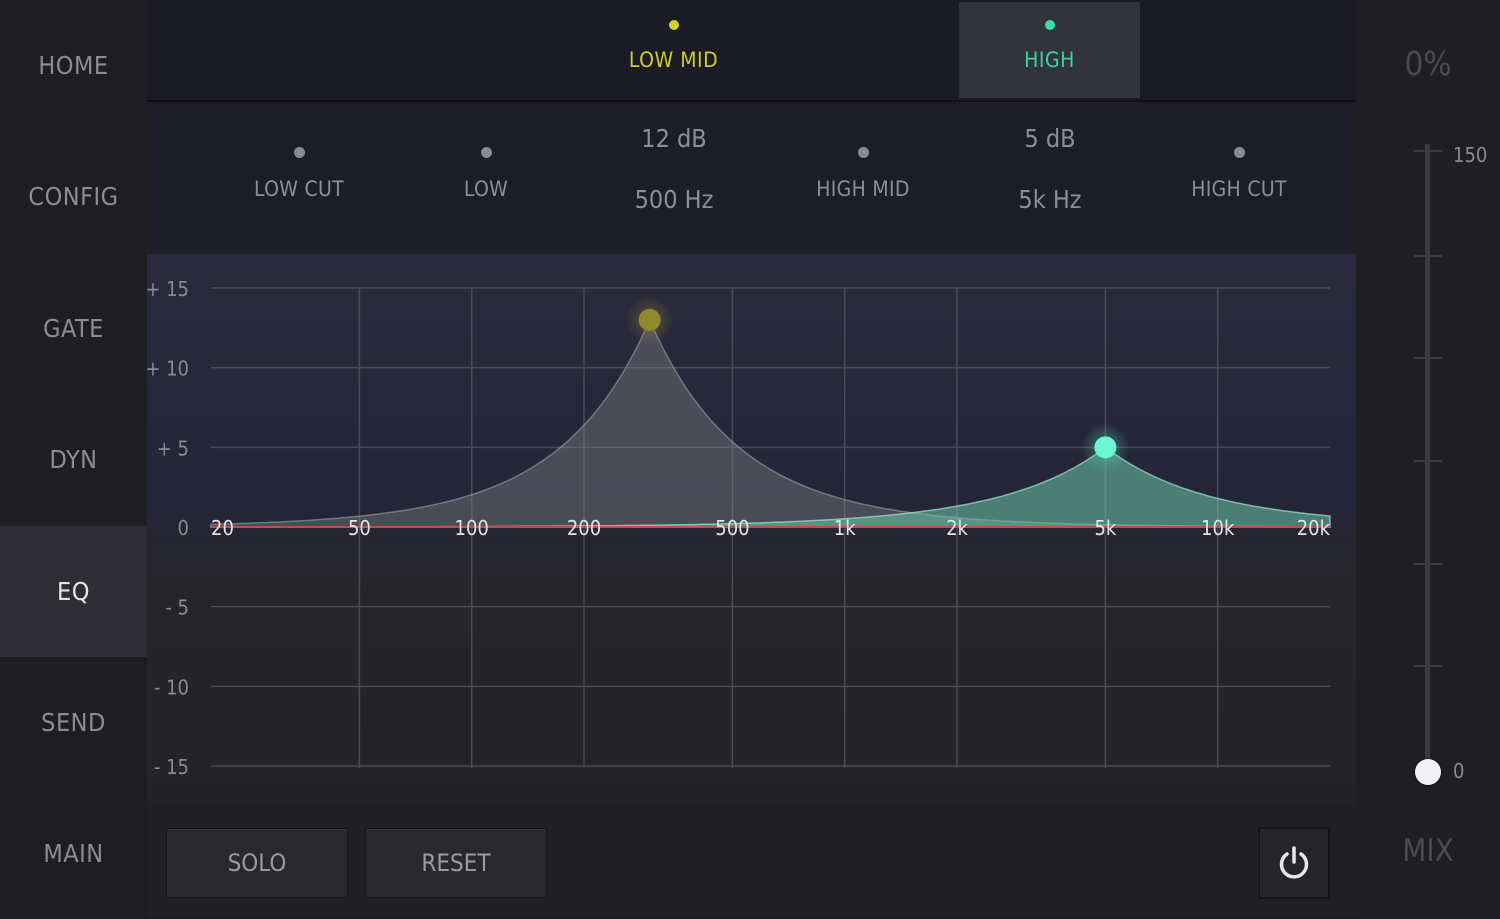 This screenshot has height=919, width=1500. Describe the element at coordinates (359, 528) in the screenshot. I see `freq-axis-label: 50` at that location.